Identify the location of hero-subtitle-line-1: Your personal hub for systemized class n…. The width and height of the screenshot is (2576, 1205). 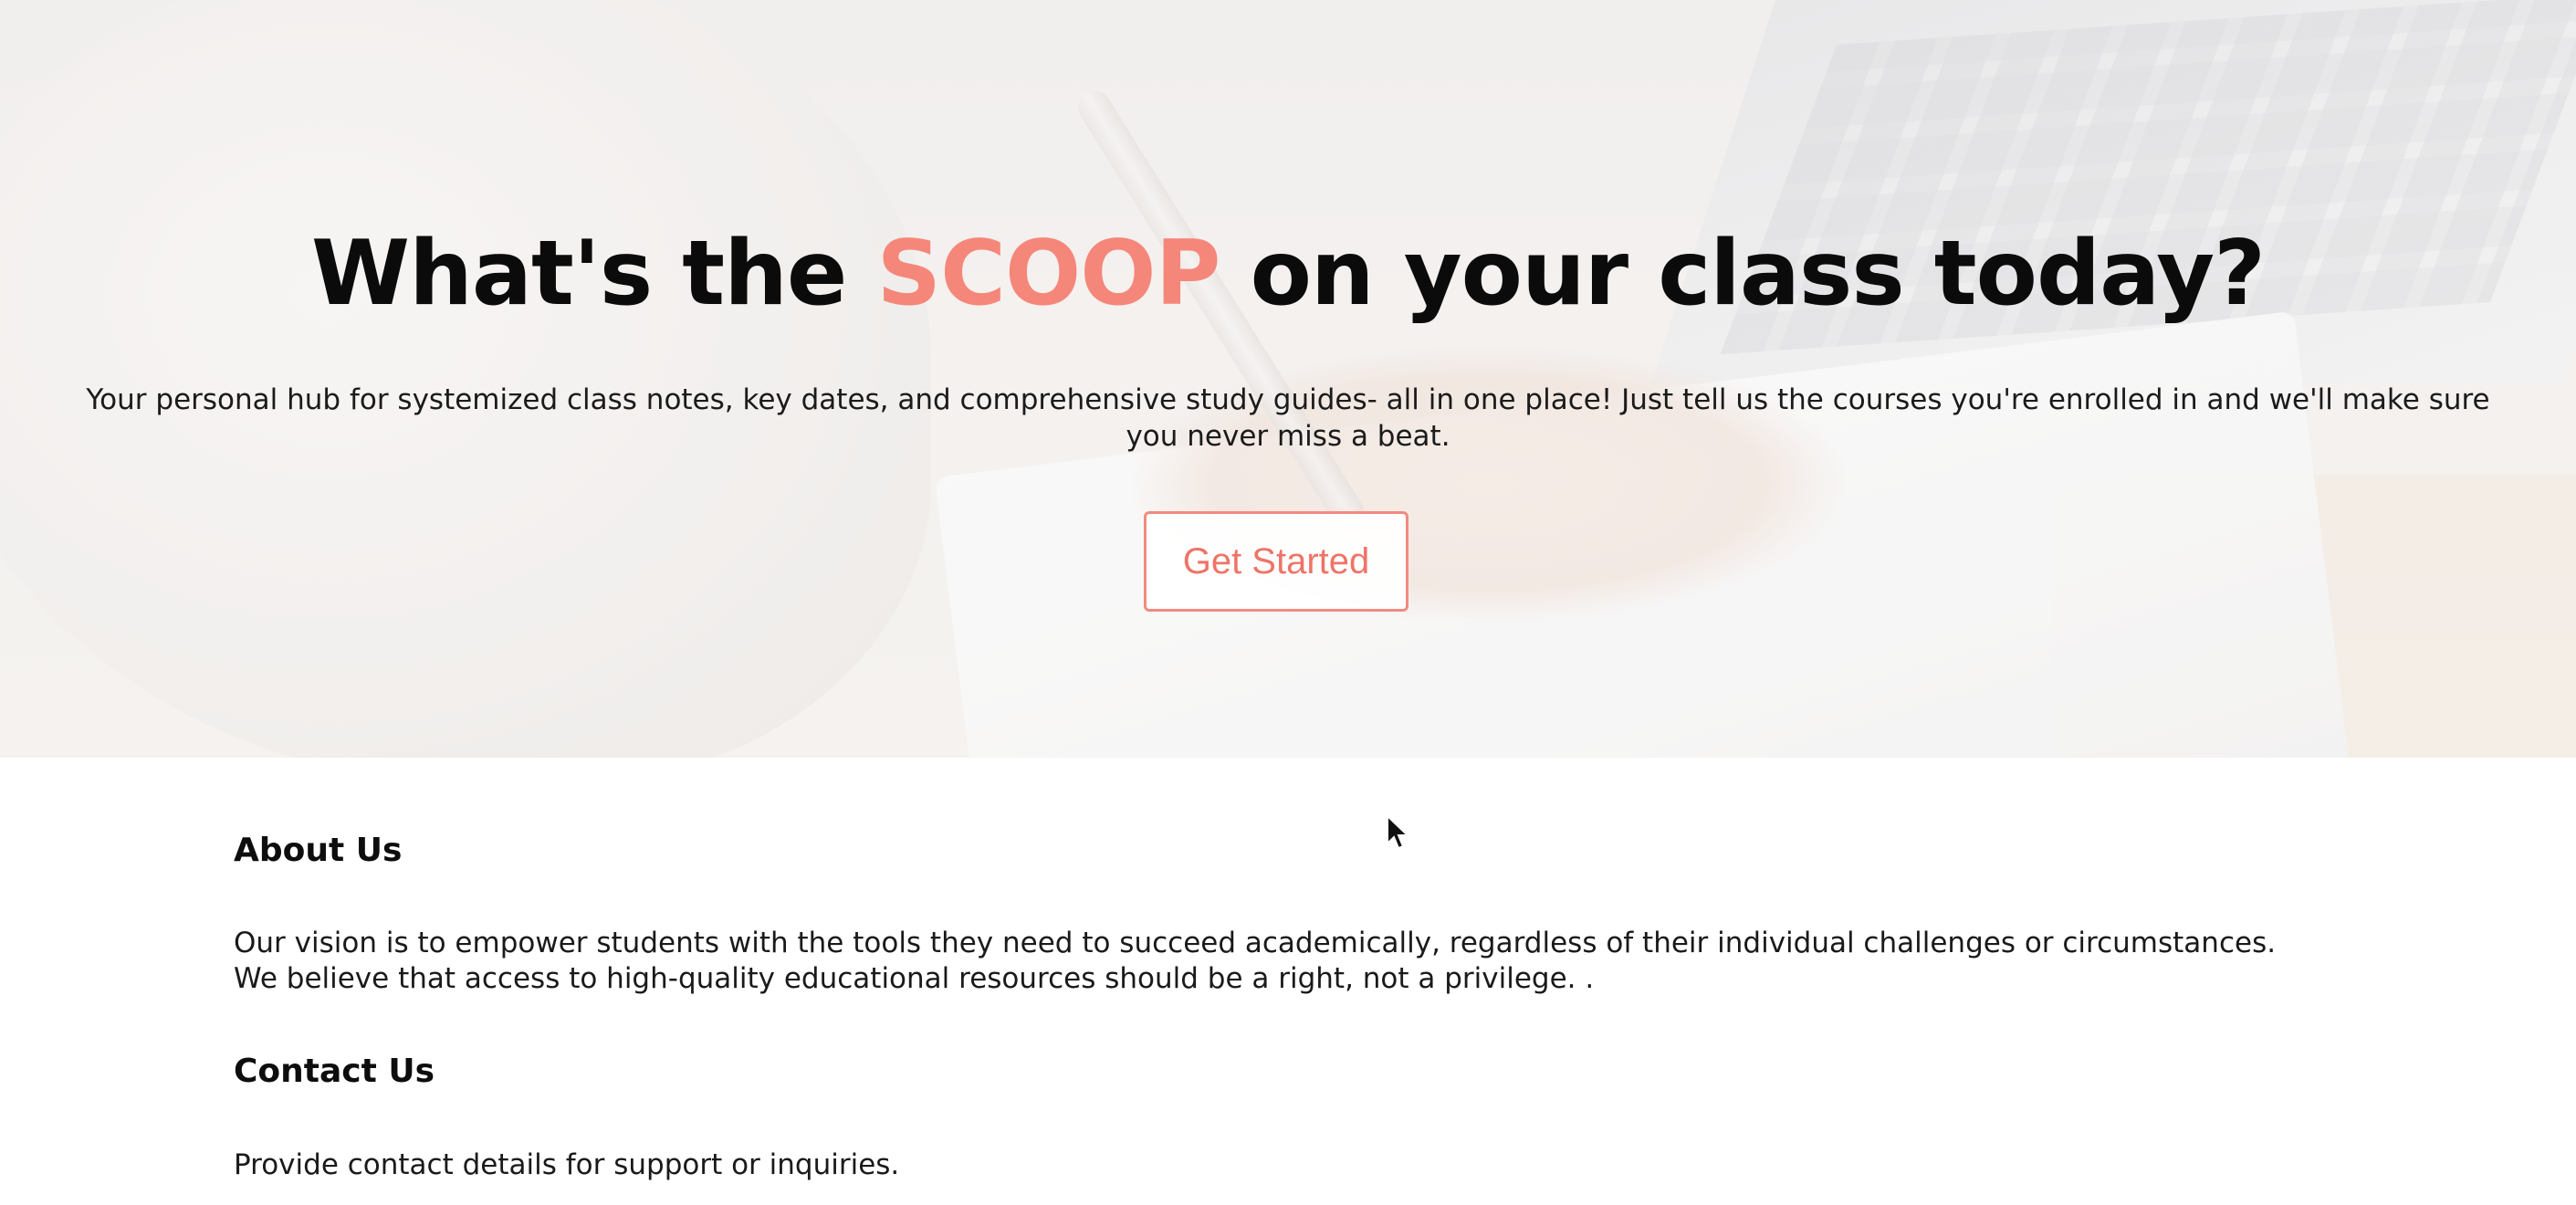
(1288, 399).